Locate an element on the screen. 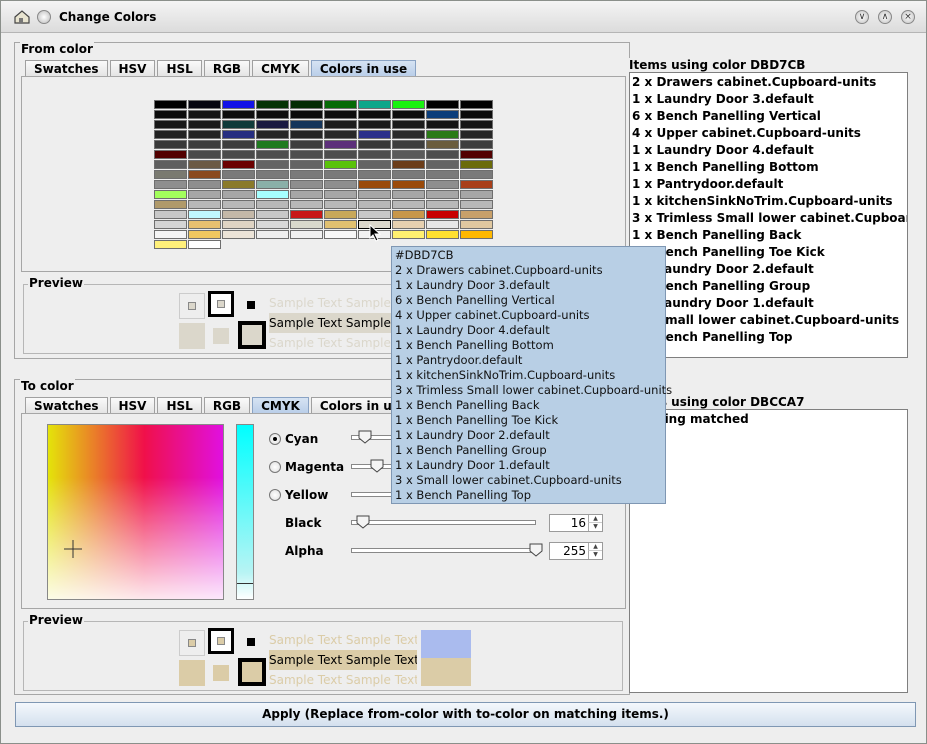 Image resolution: width=927 pixels, height=744 pixels. list-item: 1 x kitchenSinkNoTrim.Cupboard-units is located at coordinates (768, 201).